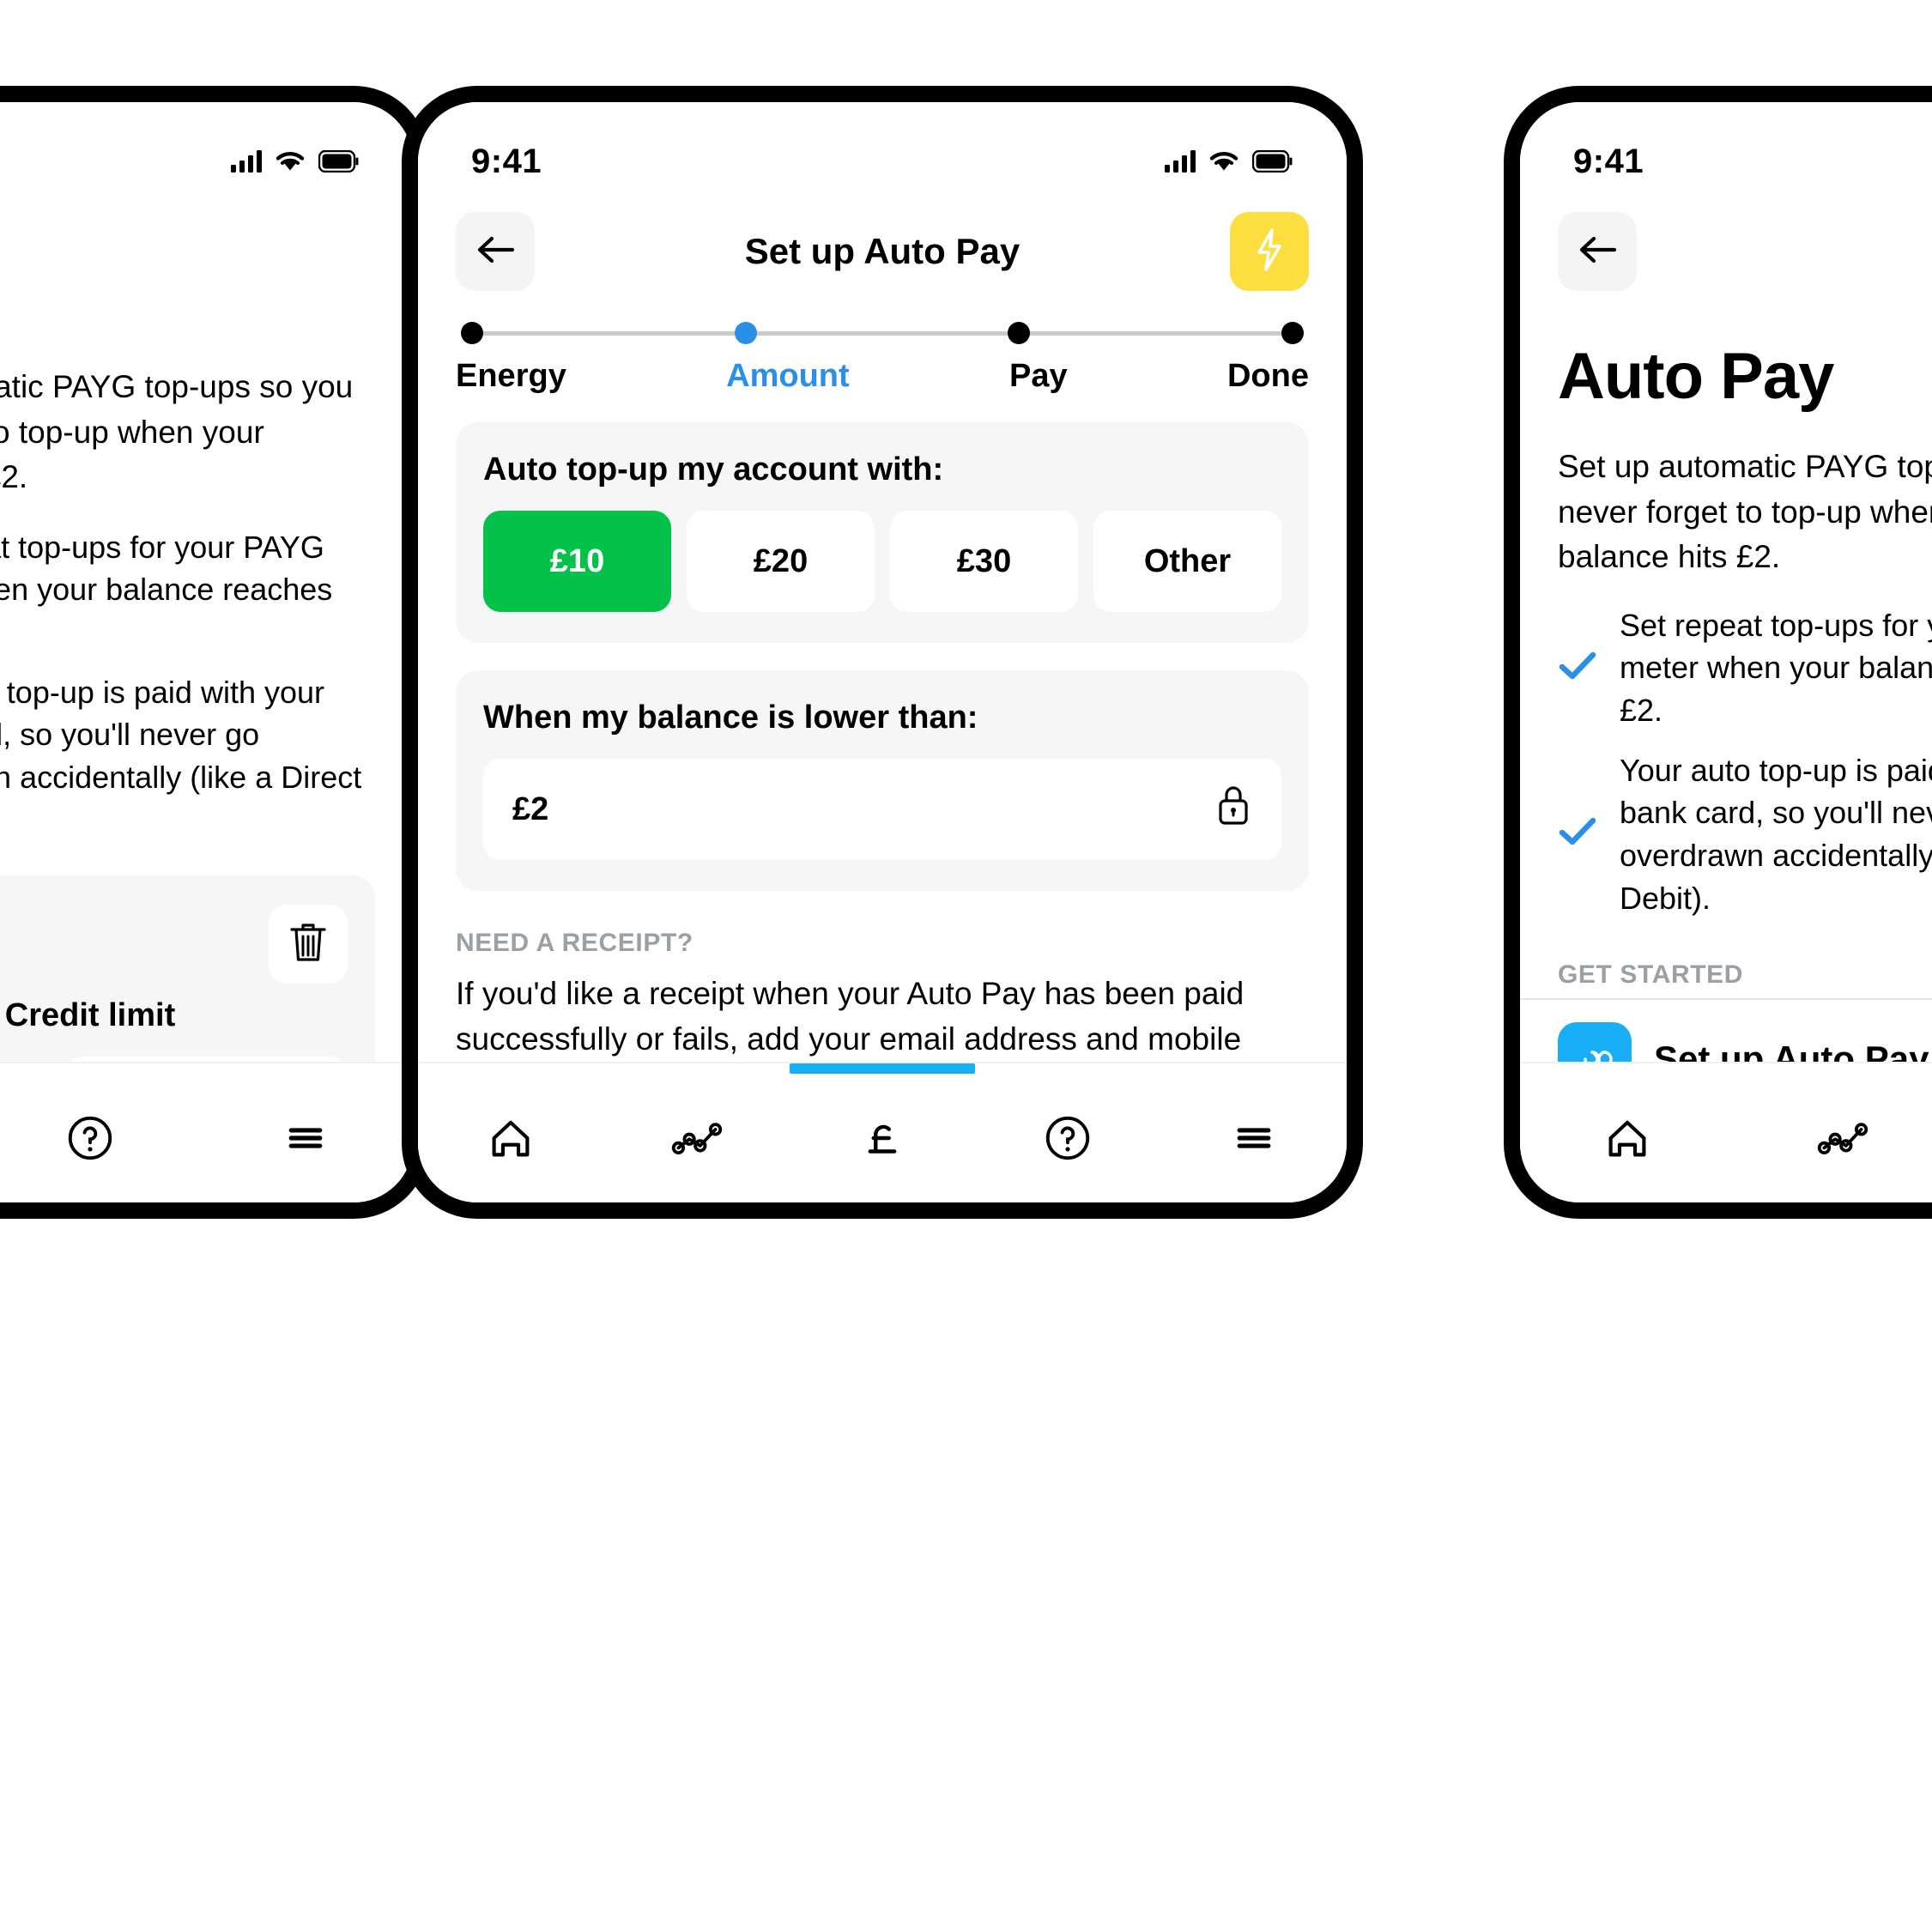 The width and height of the screenshot is (1932, 1932). I want to click on header-left: Auto Pay, so click(207, 239).